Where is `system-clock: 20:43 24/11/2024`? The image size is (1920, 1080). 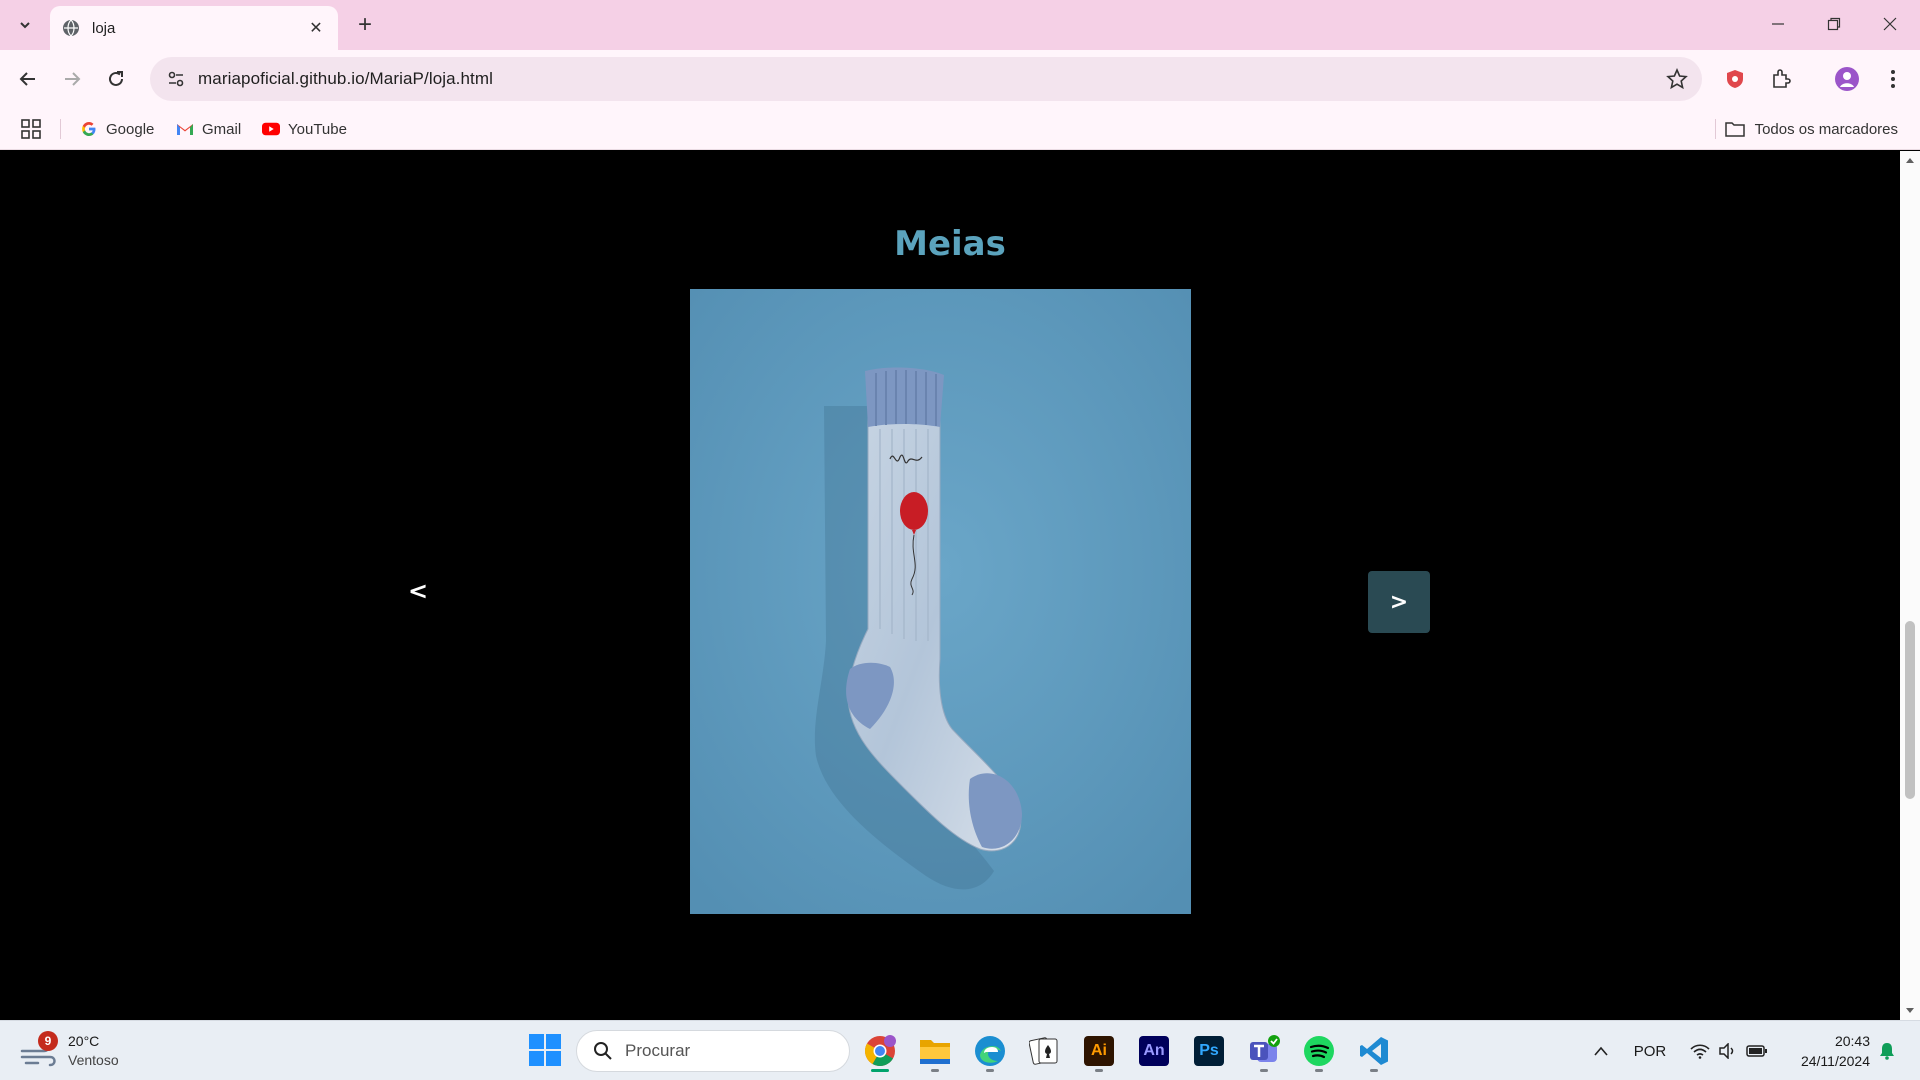
system-clock: 20:43 24/11/2024 is located at coordinates (1826, 1051).